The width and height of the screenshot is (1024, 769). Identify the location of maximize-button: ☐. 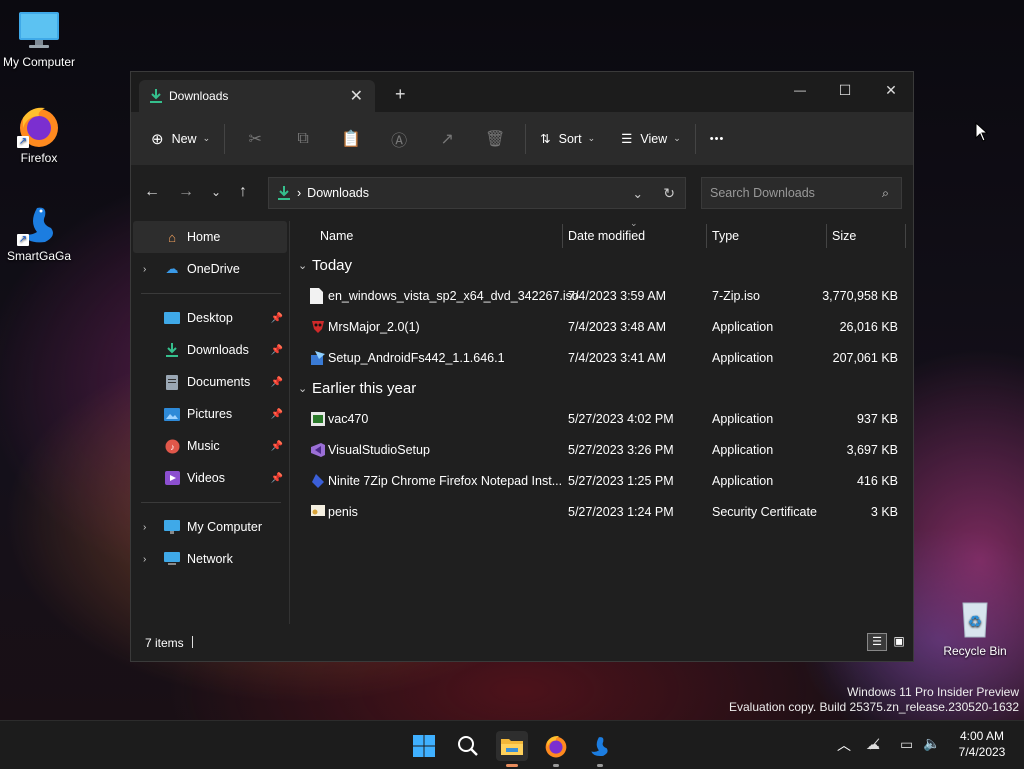
(845, 90).